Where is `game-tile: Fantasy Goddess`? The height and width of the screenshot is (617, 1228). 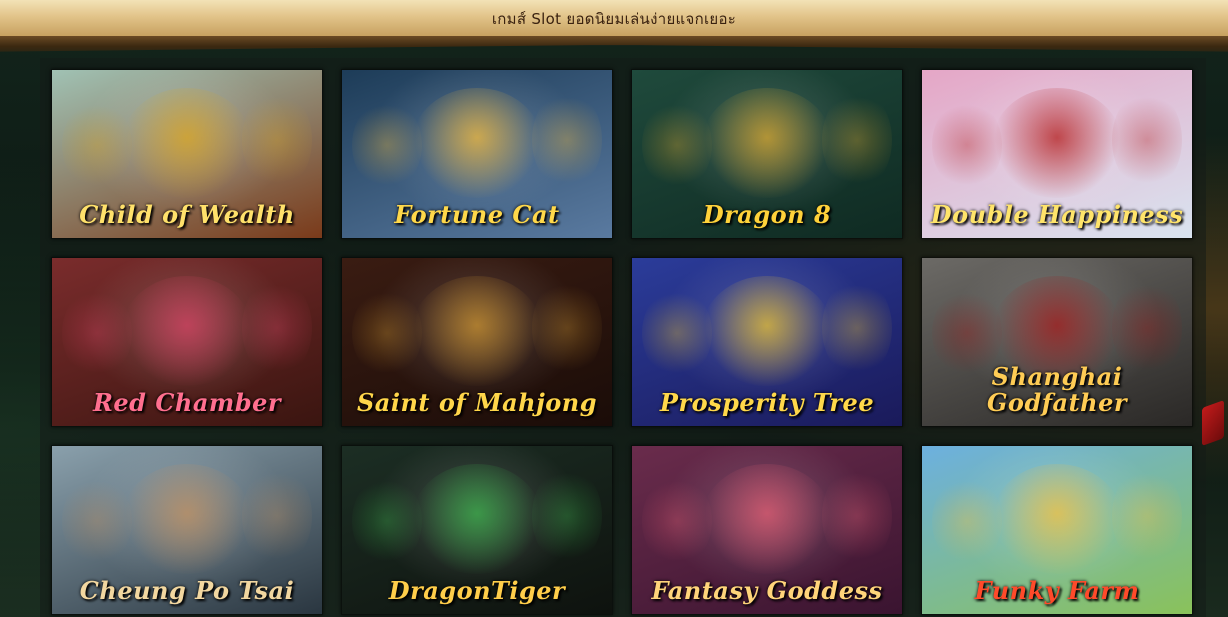 game-tile: Fantasy Goddess is located at coordinates (767, 530).